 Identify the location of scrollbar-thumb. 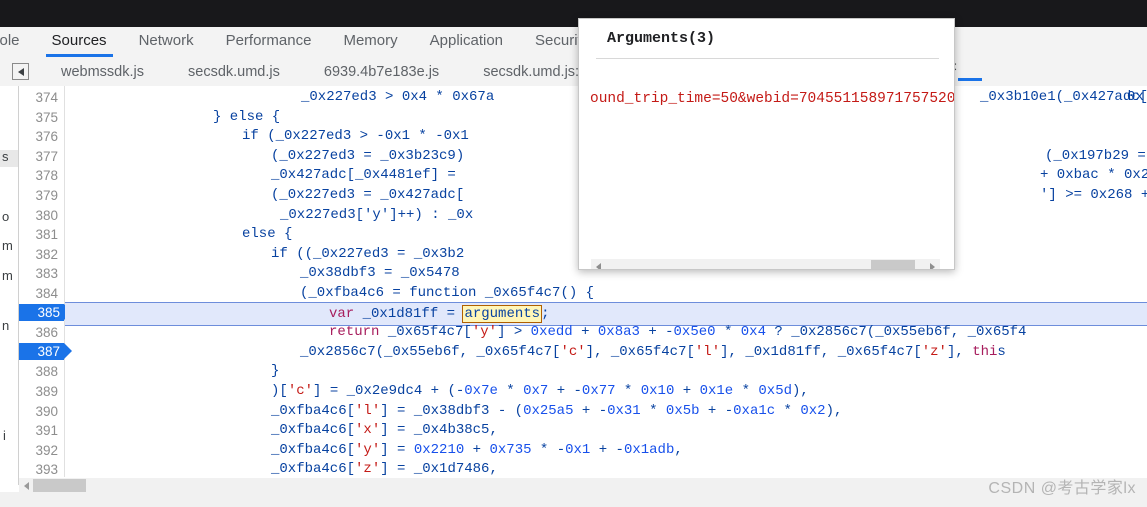
(59, 485).